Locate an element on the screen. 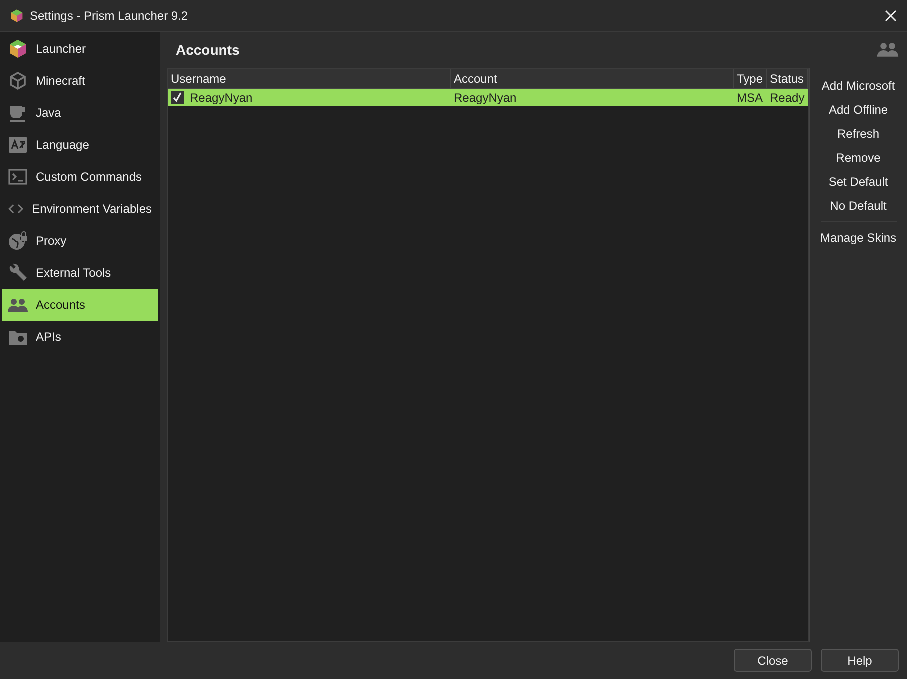 The width and height of the screenshot is (907, 679). table-row: ReagyNyan ReagyNyan MSA Ready is located at coordinates (488, 97).